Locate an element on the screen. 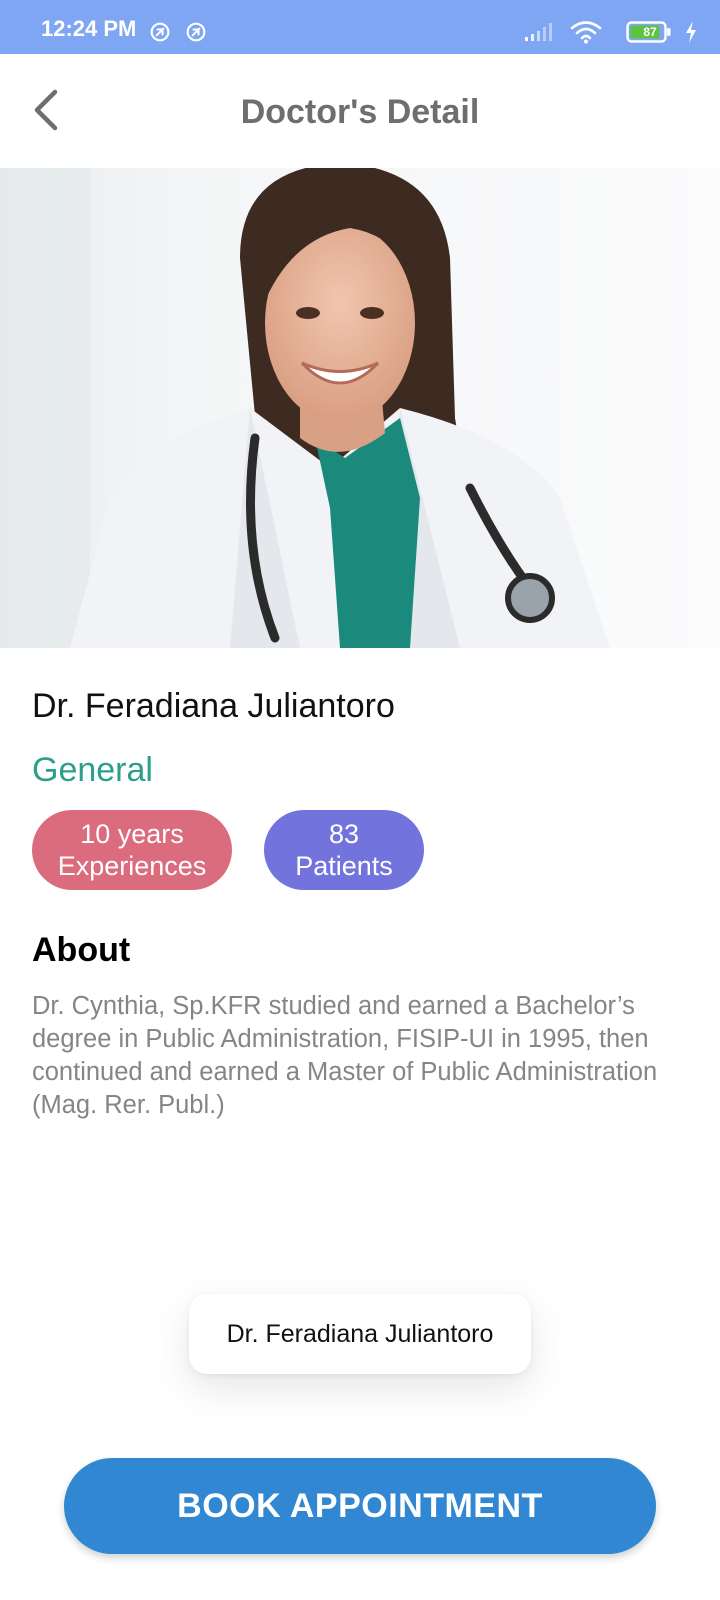 The height and width of the screenshot is (1600, 720). signal-icon is located at coordinates (538, 32).